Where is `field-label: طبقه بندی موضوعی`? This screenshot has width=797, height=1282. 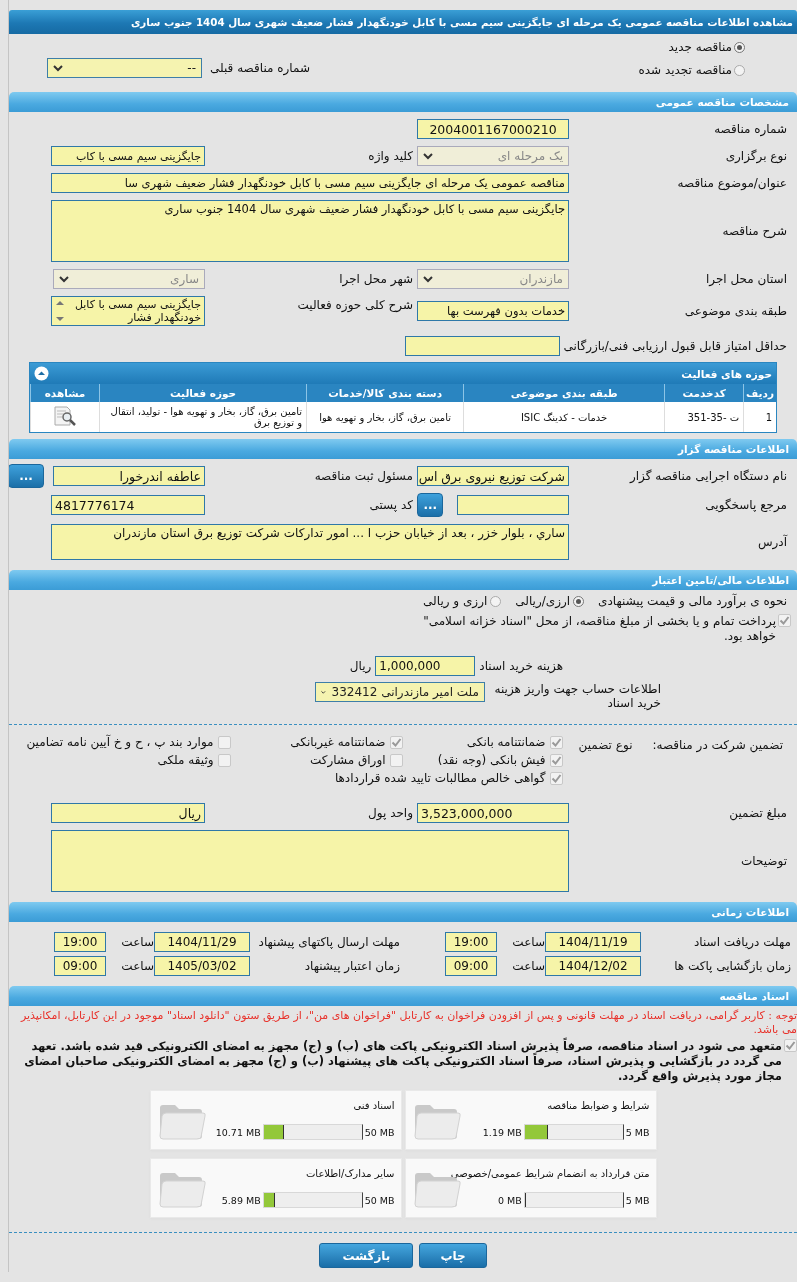
field-label: طبقه بندی موضوعی is located at coordinates (735, 311).